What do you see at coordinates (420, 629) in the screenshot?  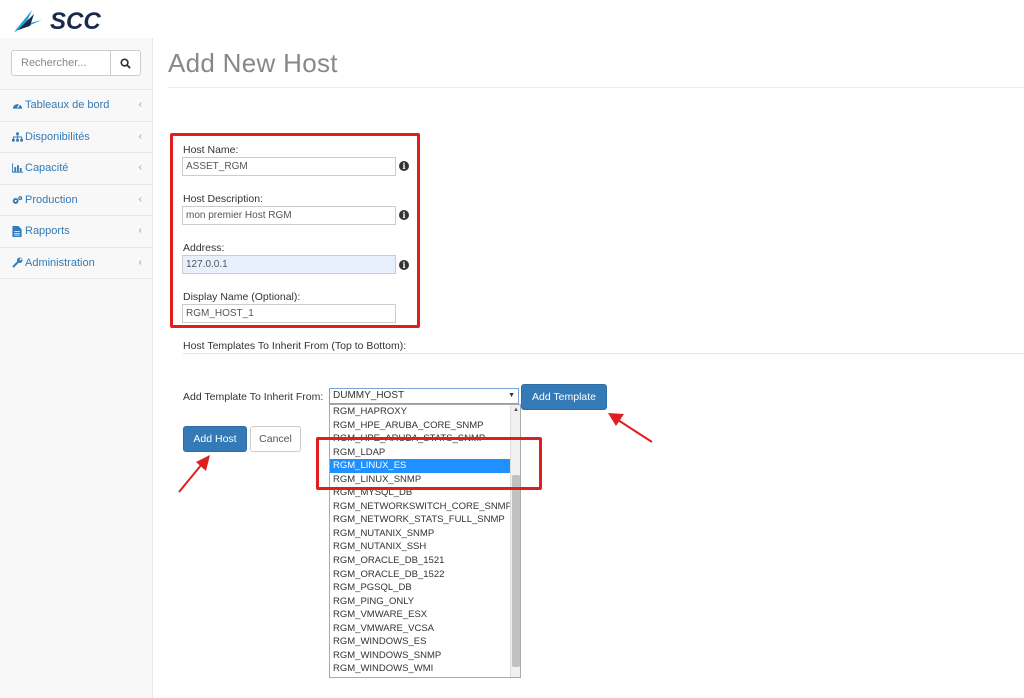 I see `template-option: RGM_VMWARE_VCSA` at bounding box center [420, 629].